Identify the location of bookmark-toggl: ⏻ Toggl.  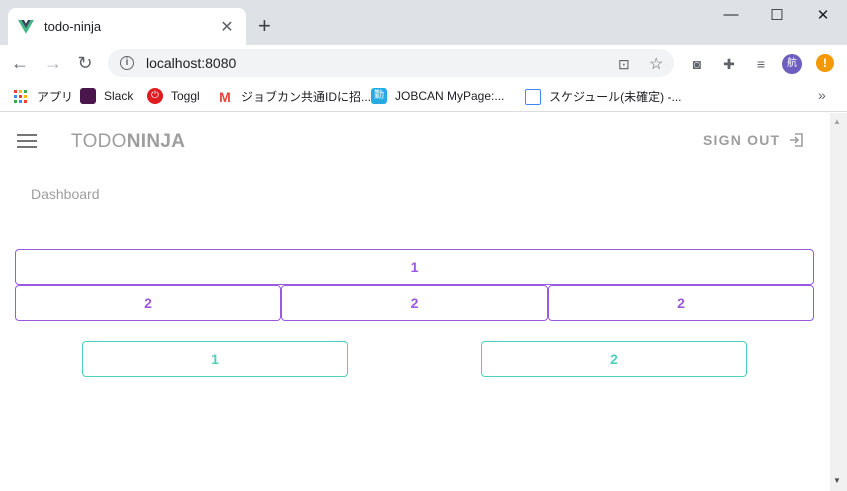
(173, 96).